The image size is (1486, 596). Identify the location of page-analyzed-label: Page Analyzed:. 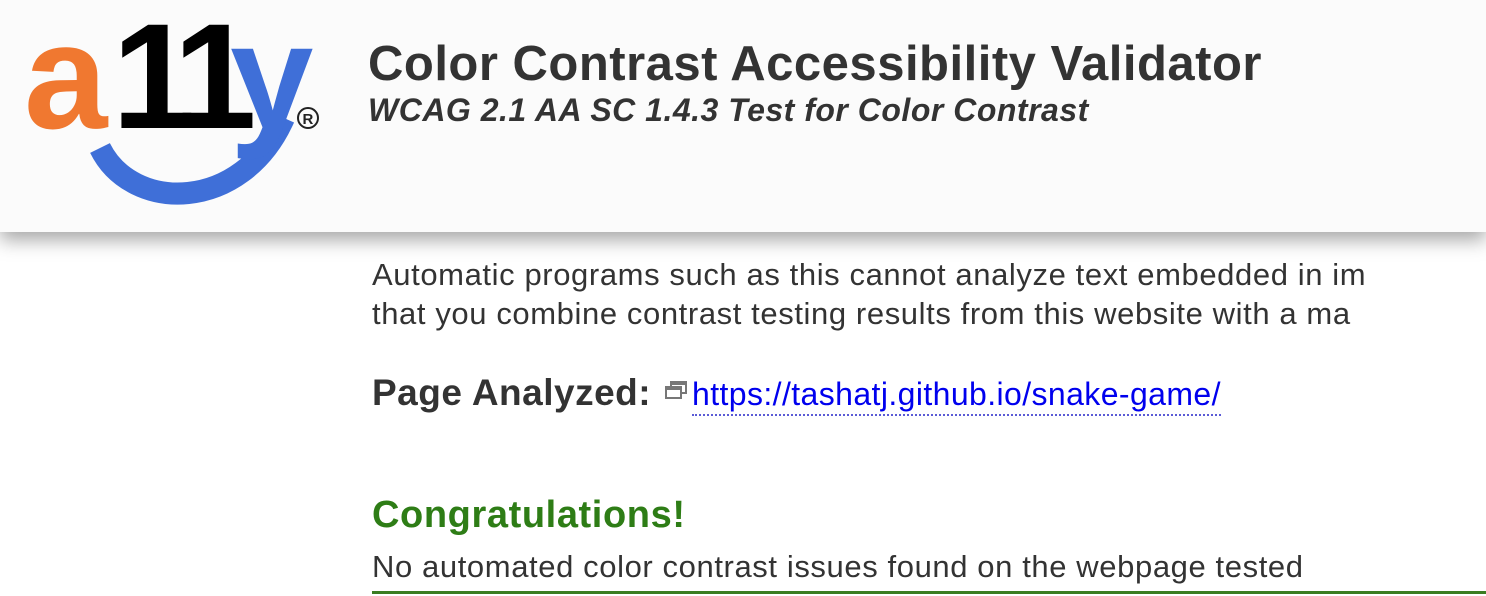
(512, 392).